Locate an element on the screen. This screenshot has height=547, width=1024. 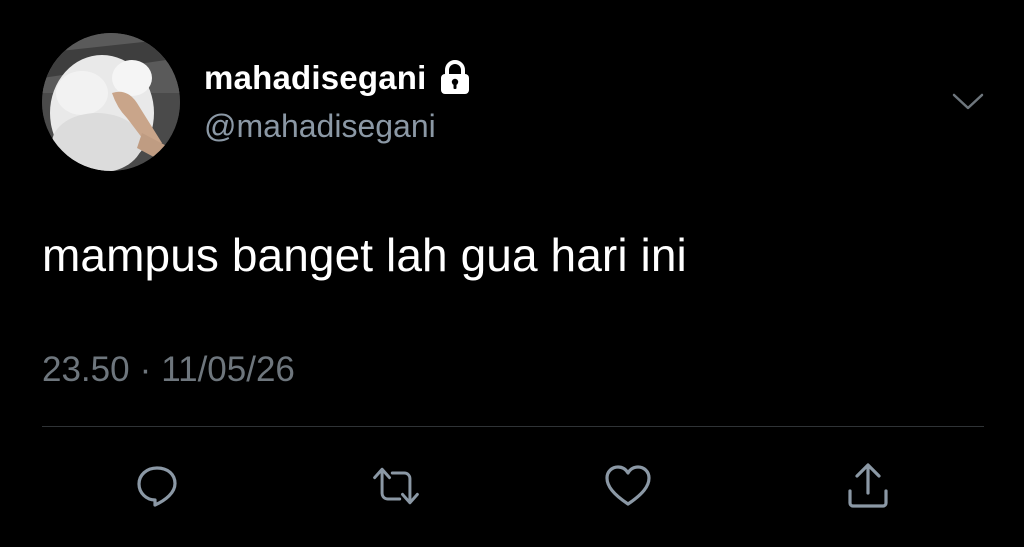
tweet-date: 11/05/26 is located at coordinates (228, 369).